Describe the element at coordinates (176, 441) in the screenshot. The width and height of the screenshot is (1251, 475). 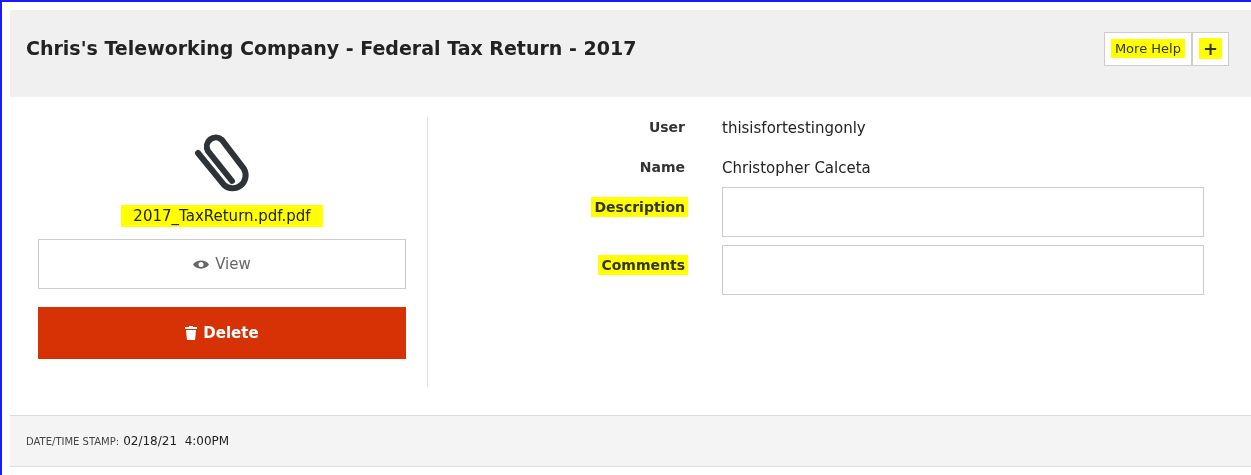
I see `timestamp-value: 02/18/21 4:00PM` at that location.